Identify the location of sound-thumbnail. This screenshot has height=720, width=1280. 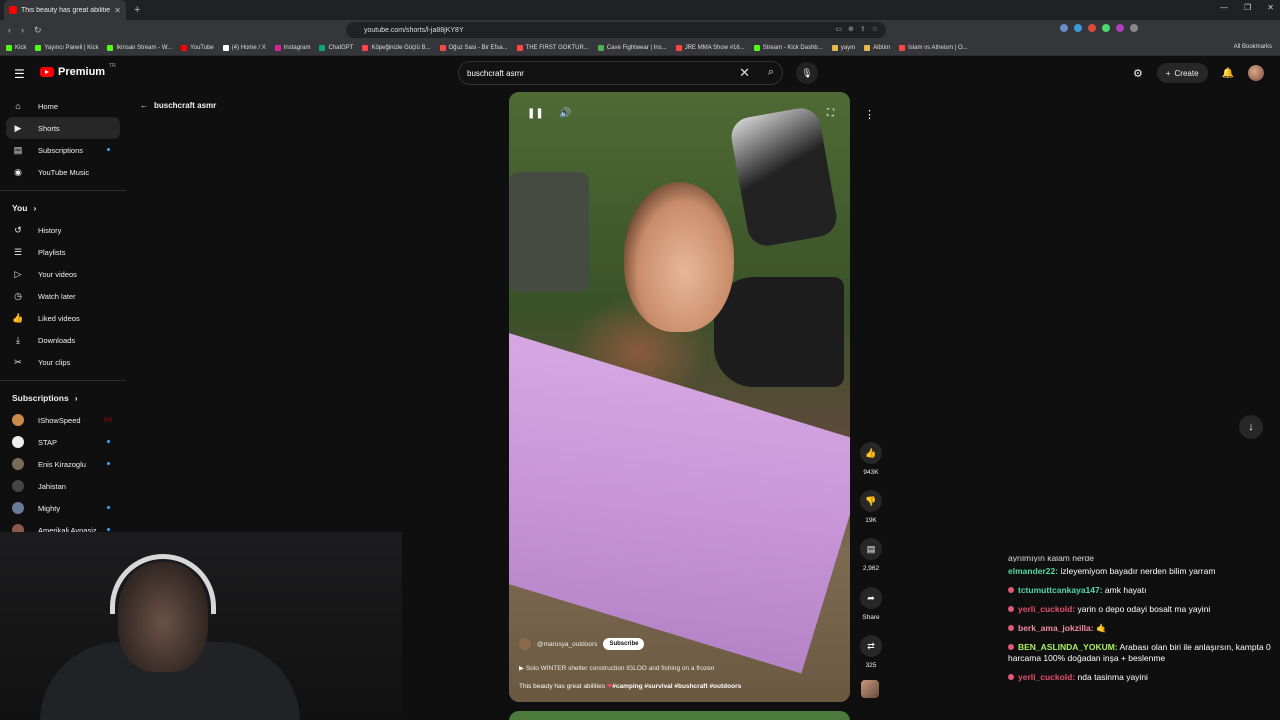
(870, 689).